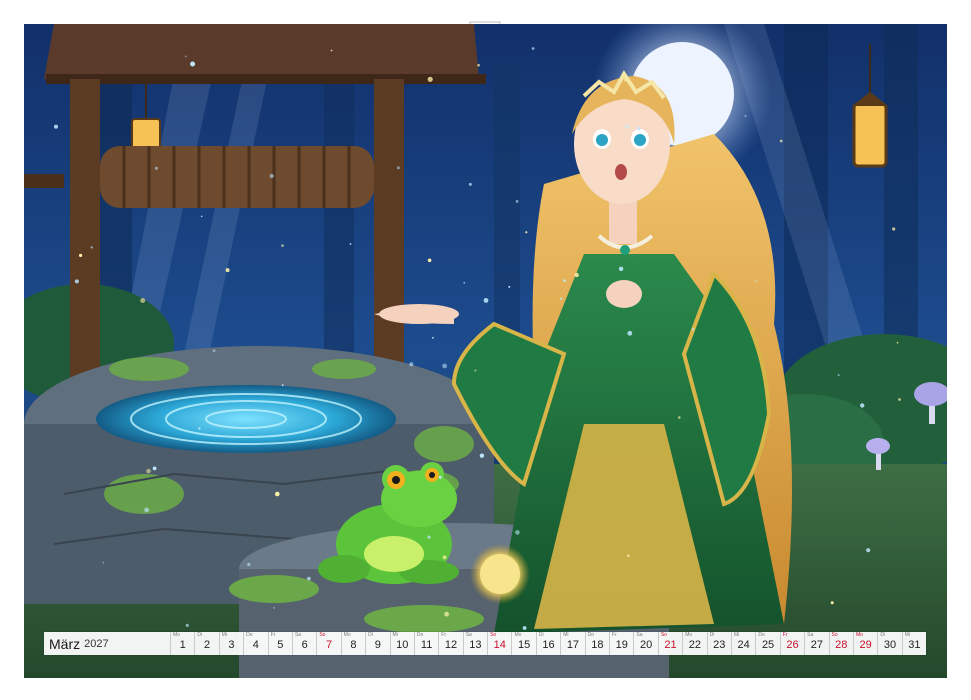 Image resolution: width=971 pixels, height=700 pixels. I want to click on month-year: 2027, so click(96, 643).